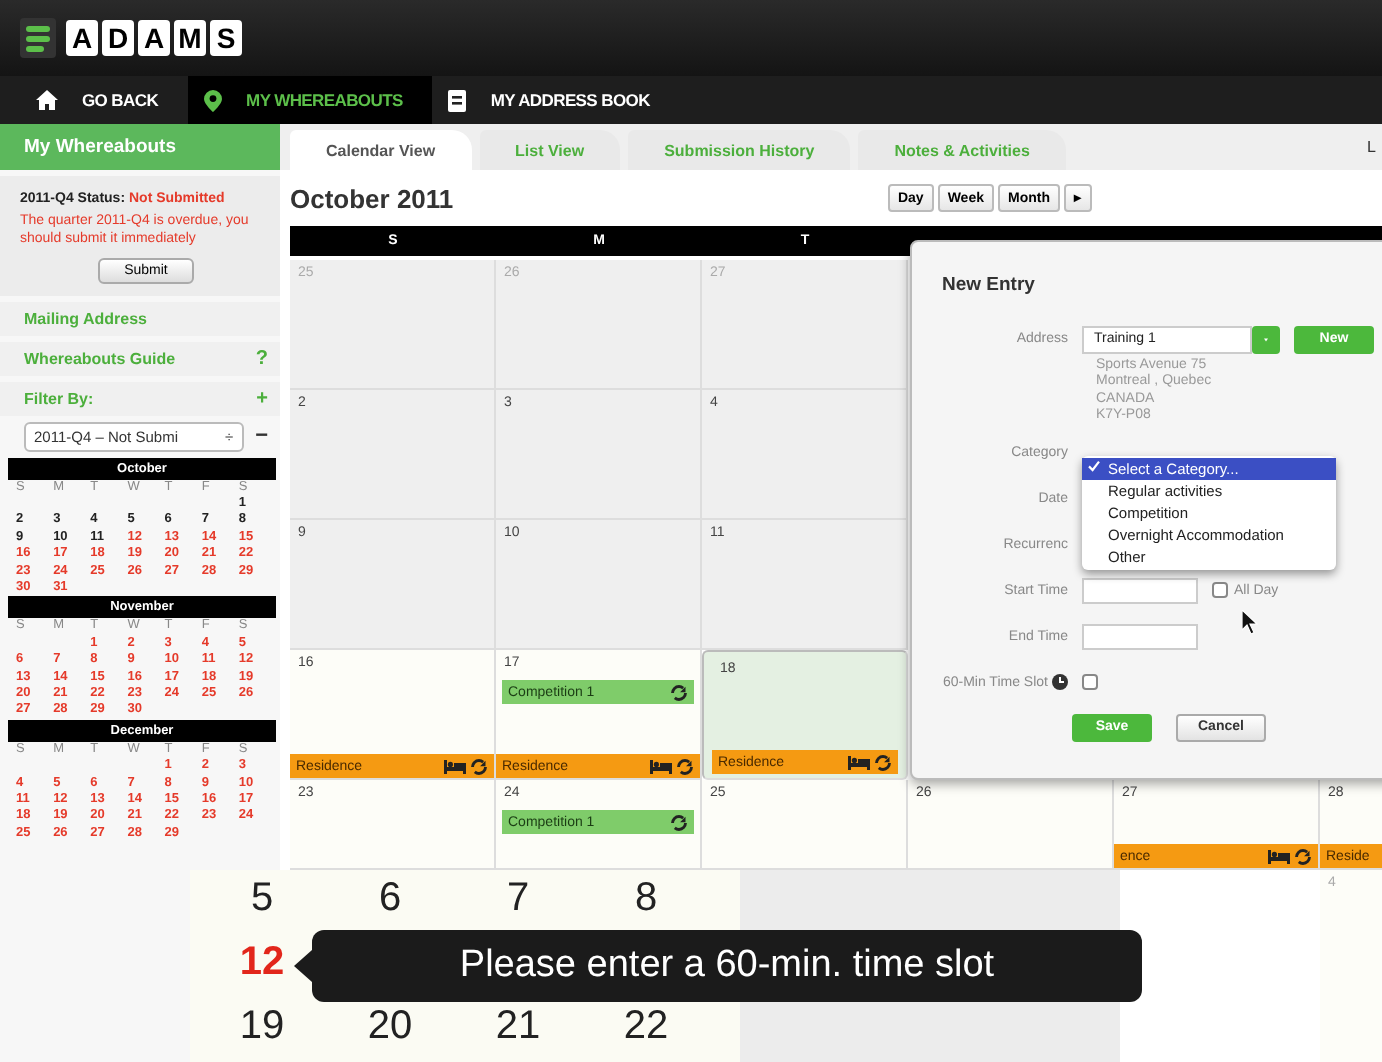  Describe the element at coordinates (1140, 636) in the screenshot. I see `end-time-field` at that location.